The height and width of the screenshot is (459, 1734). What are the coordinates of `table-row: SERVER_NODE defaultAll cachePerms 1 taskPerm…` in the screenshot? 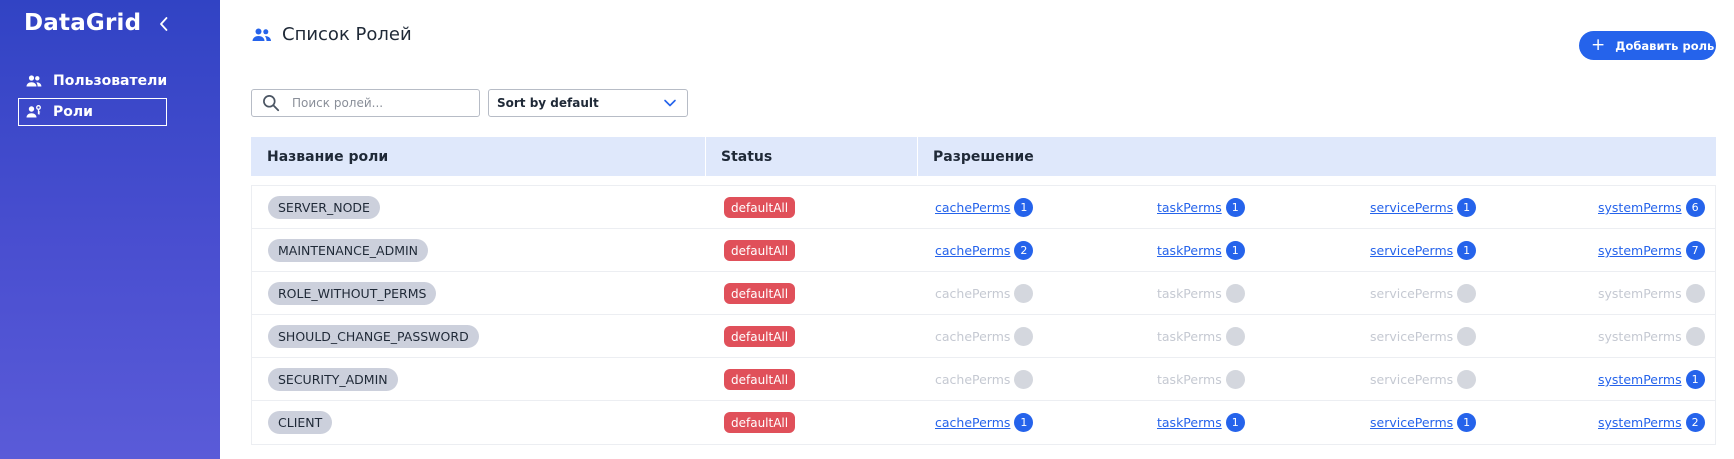 It's located at (983, 207).